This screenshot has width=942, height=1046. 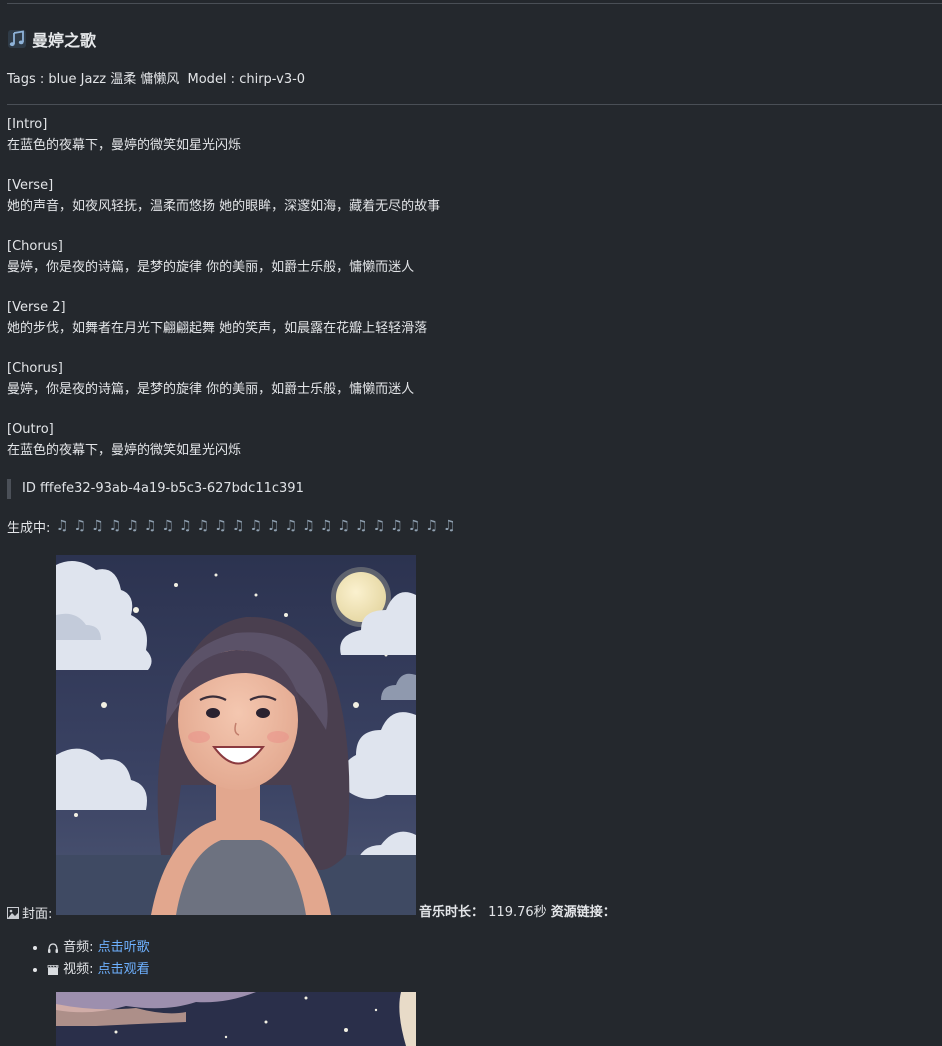 I want to click on headphones-icon, so click(x=53, y=947).